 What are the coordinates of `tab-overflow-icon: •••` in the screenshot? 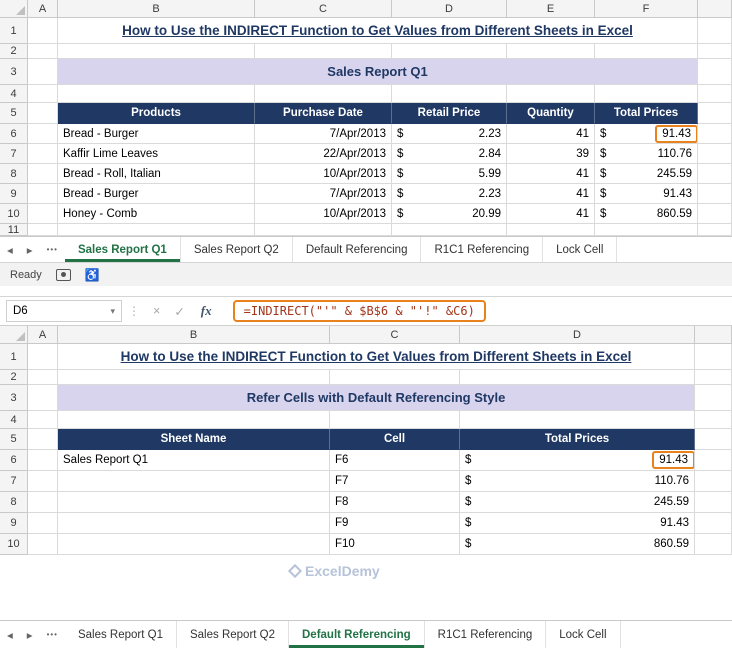 It's located at (52, 249).